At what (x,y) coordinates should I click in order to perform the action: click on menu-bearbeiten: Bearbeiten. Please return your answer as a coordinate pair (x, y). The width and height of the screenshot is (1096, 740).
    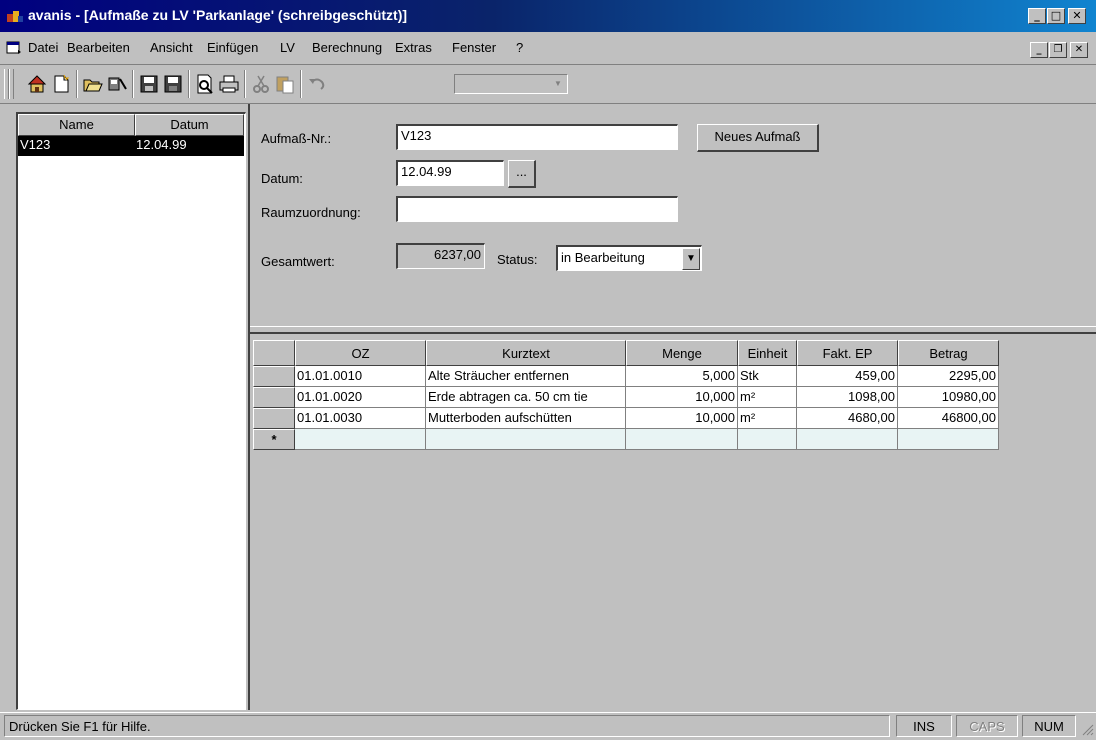
    Looking at the image, I should click on (98, 47).